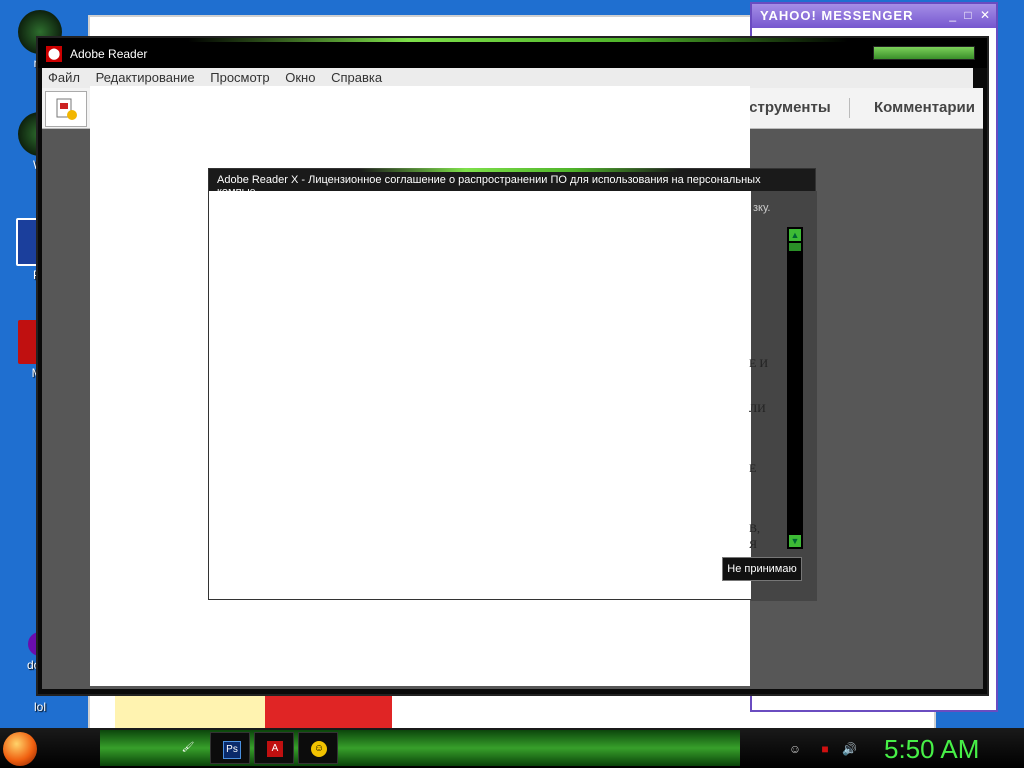  I want to click on minimize-button: _, so click(952, 15).